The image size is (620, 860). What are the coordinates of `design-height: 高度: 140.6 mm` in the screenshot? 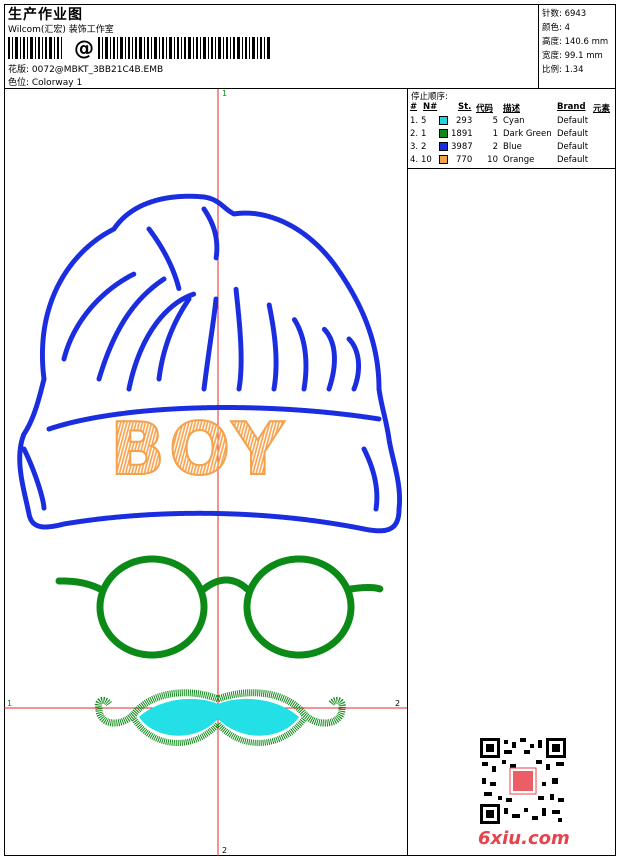 It's located at (575, 42).